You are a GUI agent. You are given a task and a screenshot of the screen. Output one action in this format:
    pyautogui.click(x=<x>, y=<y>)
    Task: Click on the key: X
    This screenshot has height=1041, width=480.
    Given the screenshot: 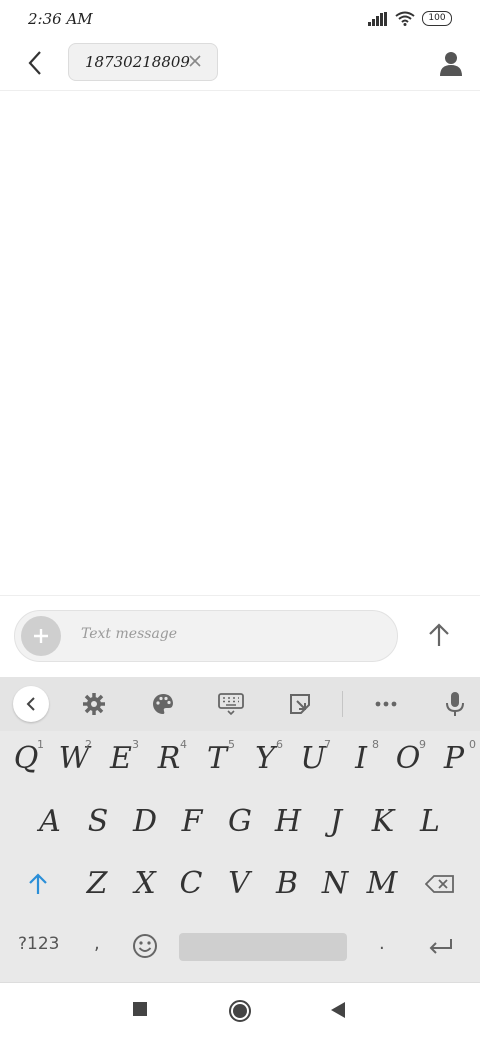 What is the action you would take?
    pyautogui.click(x=145, y=884)
    